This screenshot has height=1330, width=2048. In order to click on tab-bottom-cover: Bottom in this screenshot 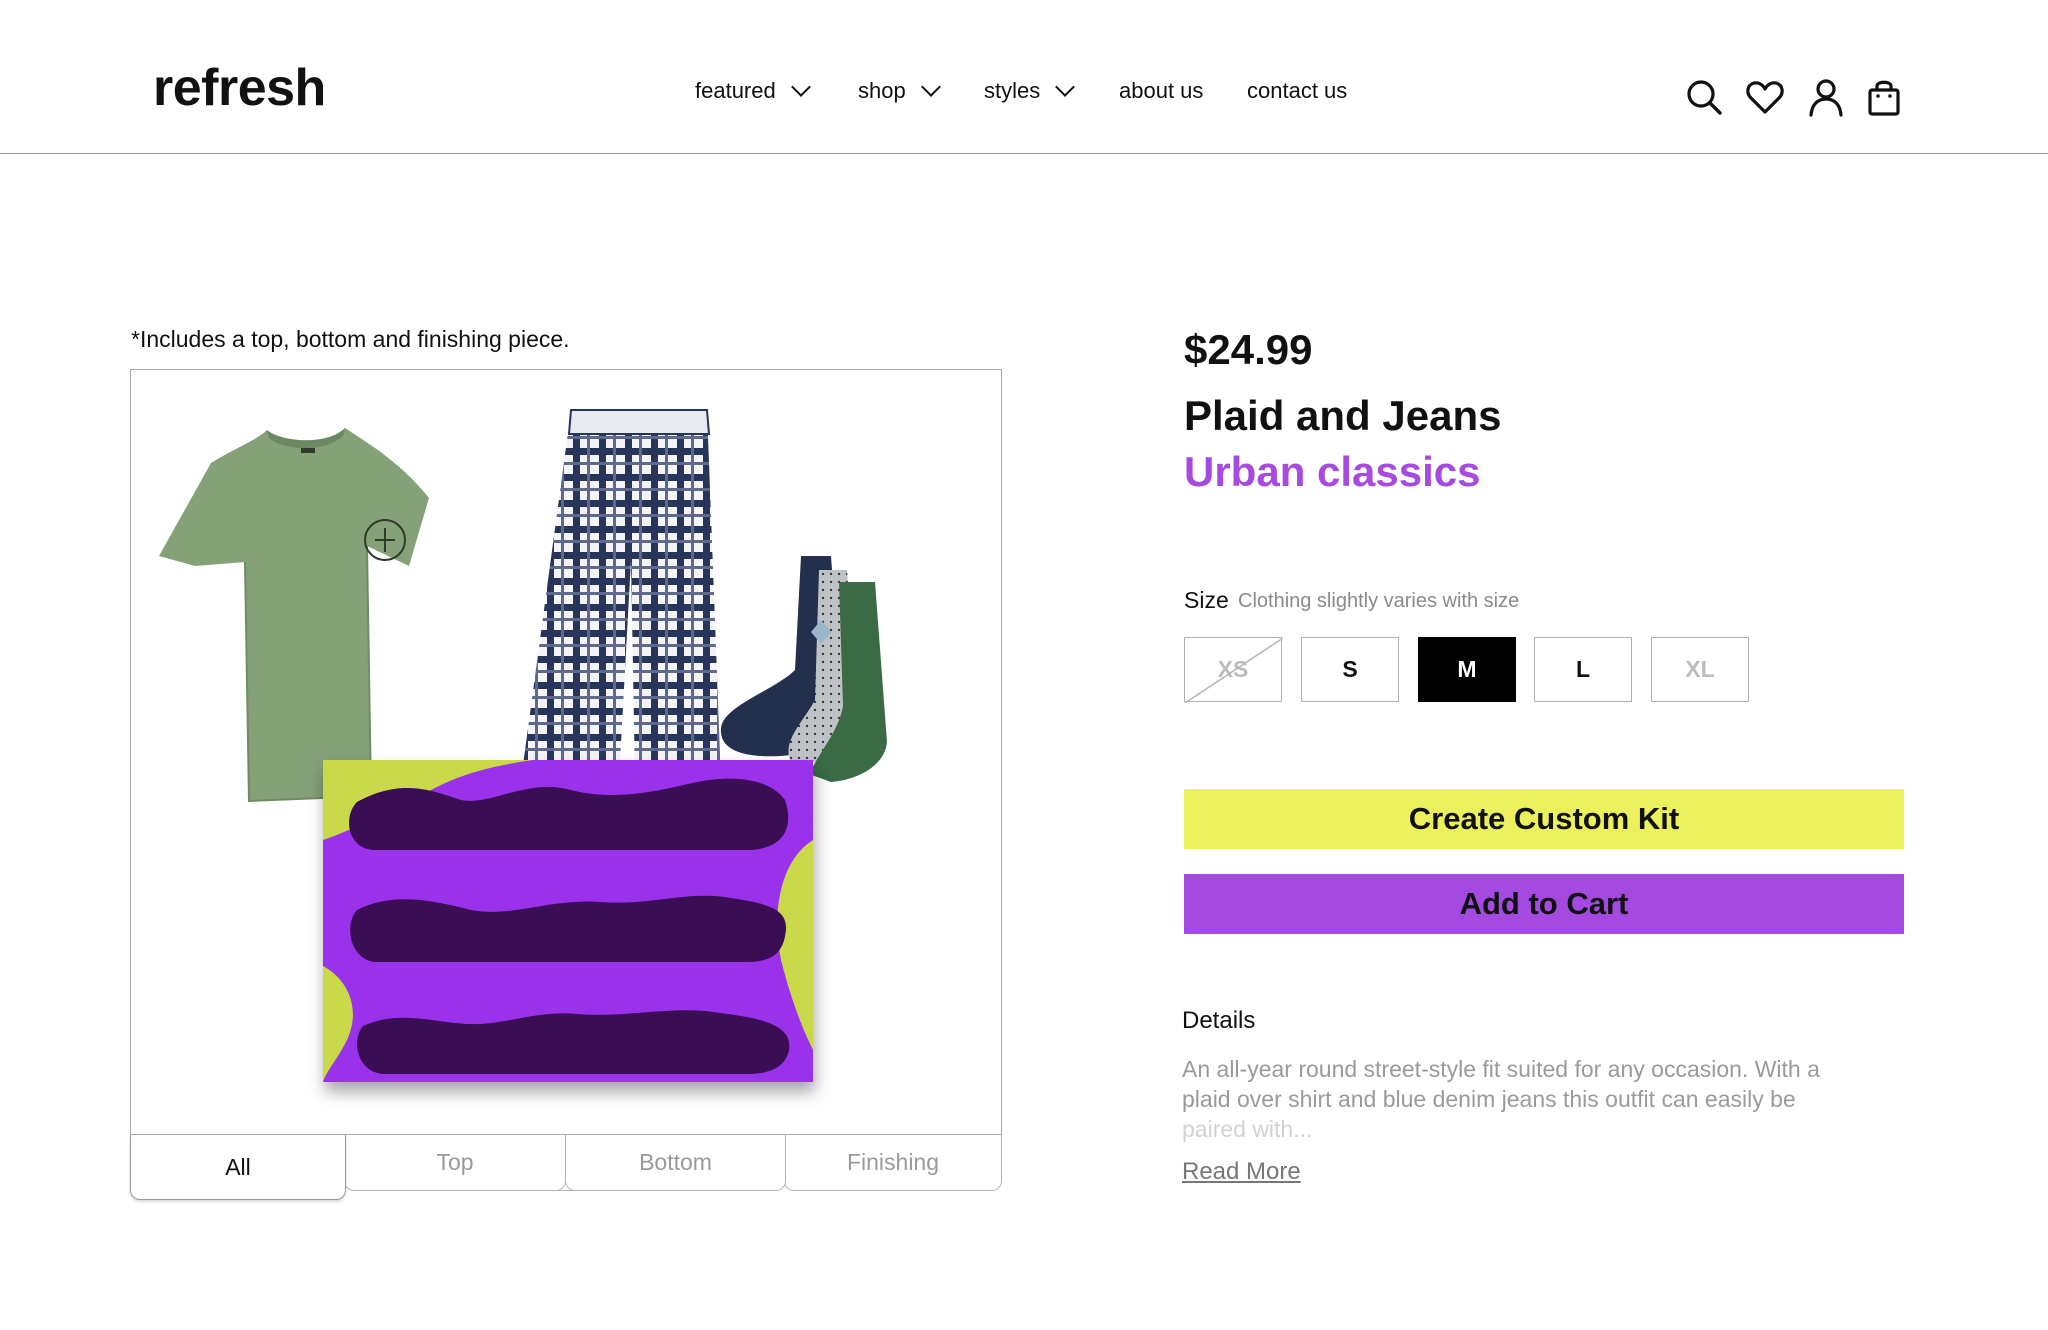, I will do `click(675, 1163)`.